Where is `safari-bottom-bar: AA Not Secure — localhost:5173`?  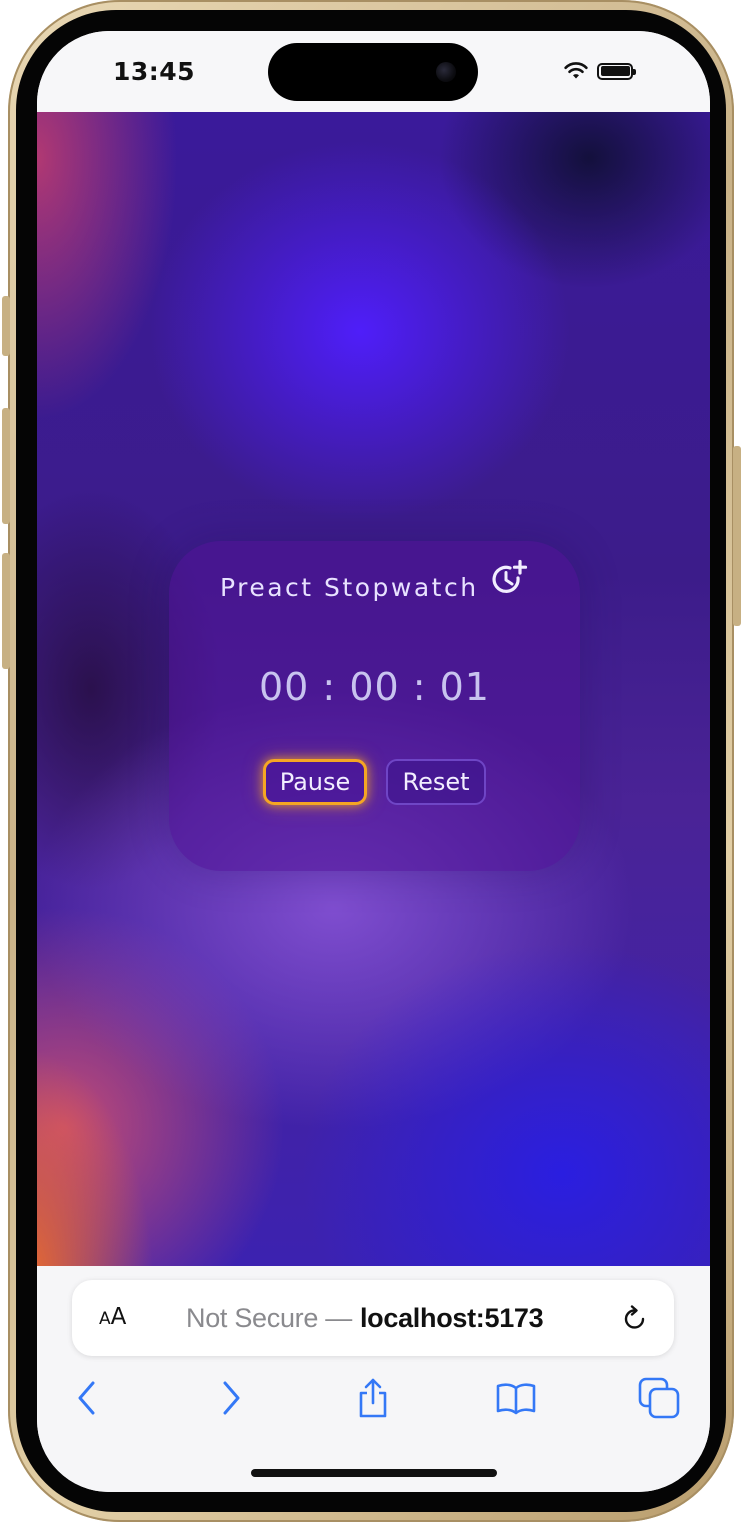 safari-bottom-bar: AA Not Secure — localhost:5173 is located at coordinates (373, 1379).